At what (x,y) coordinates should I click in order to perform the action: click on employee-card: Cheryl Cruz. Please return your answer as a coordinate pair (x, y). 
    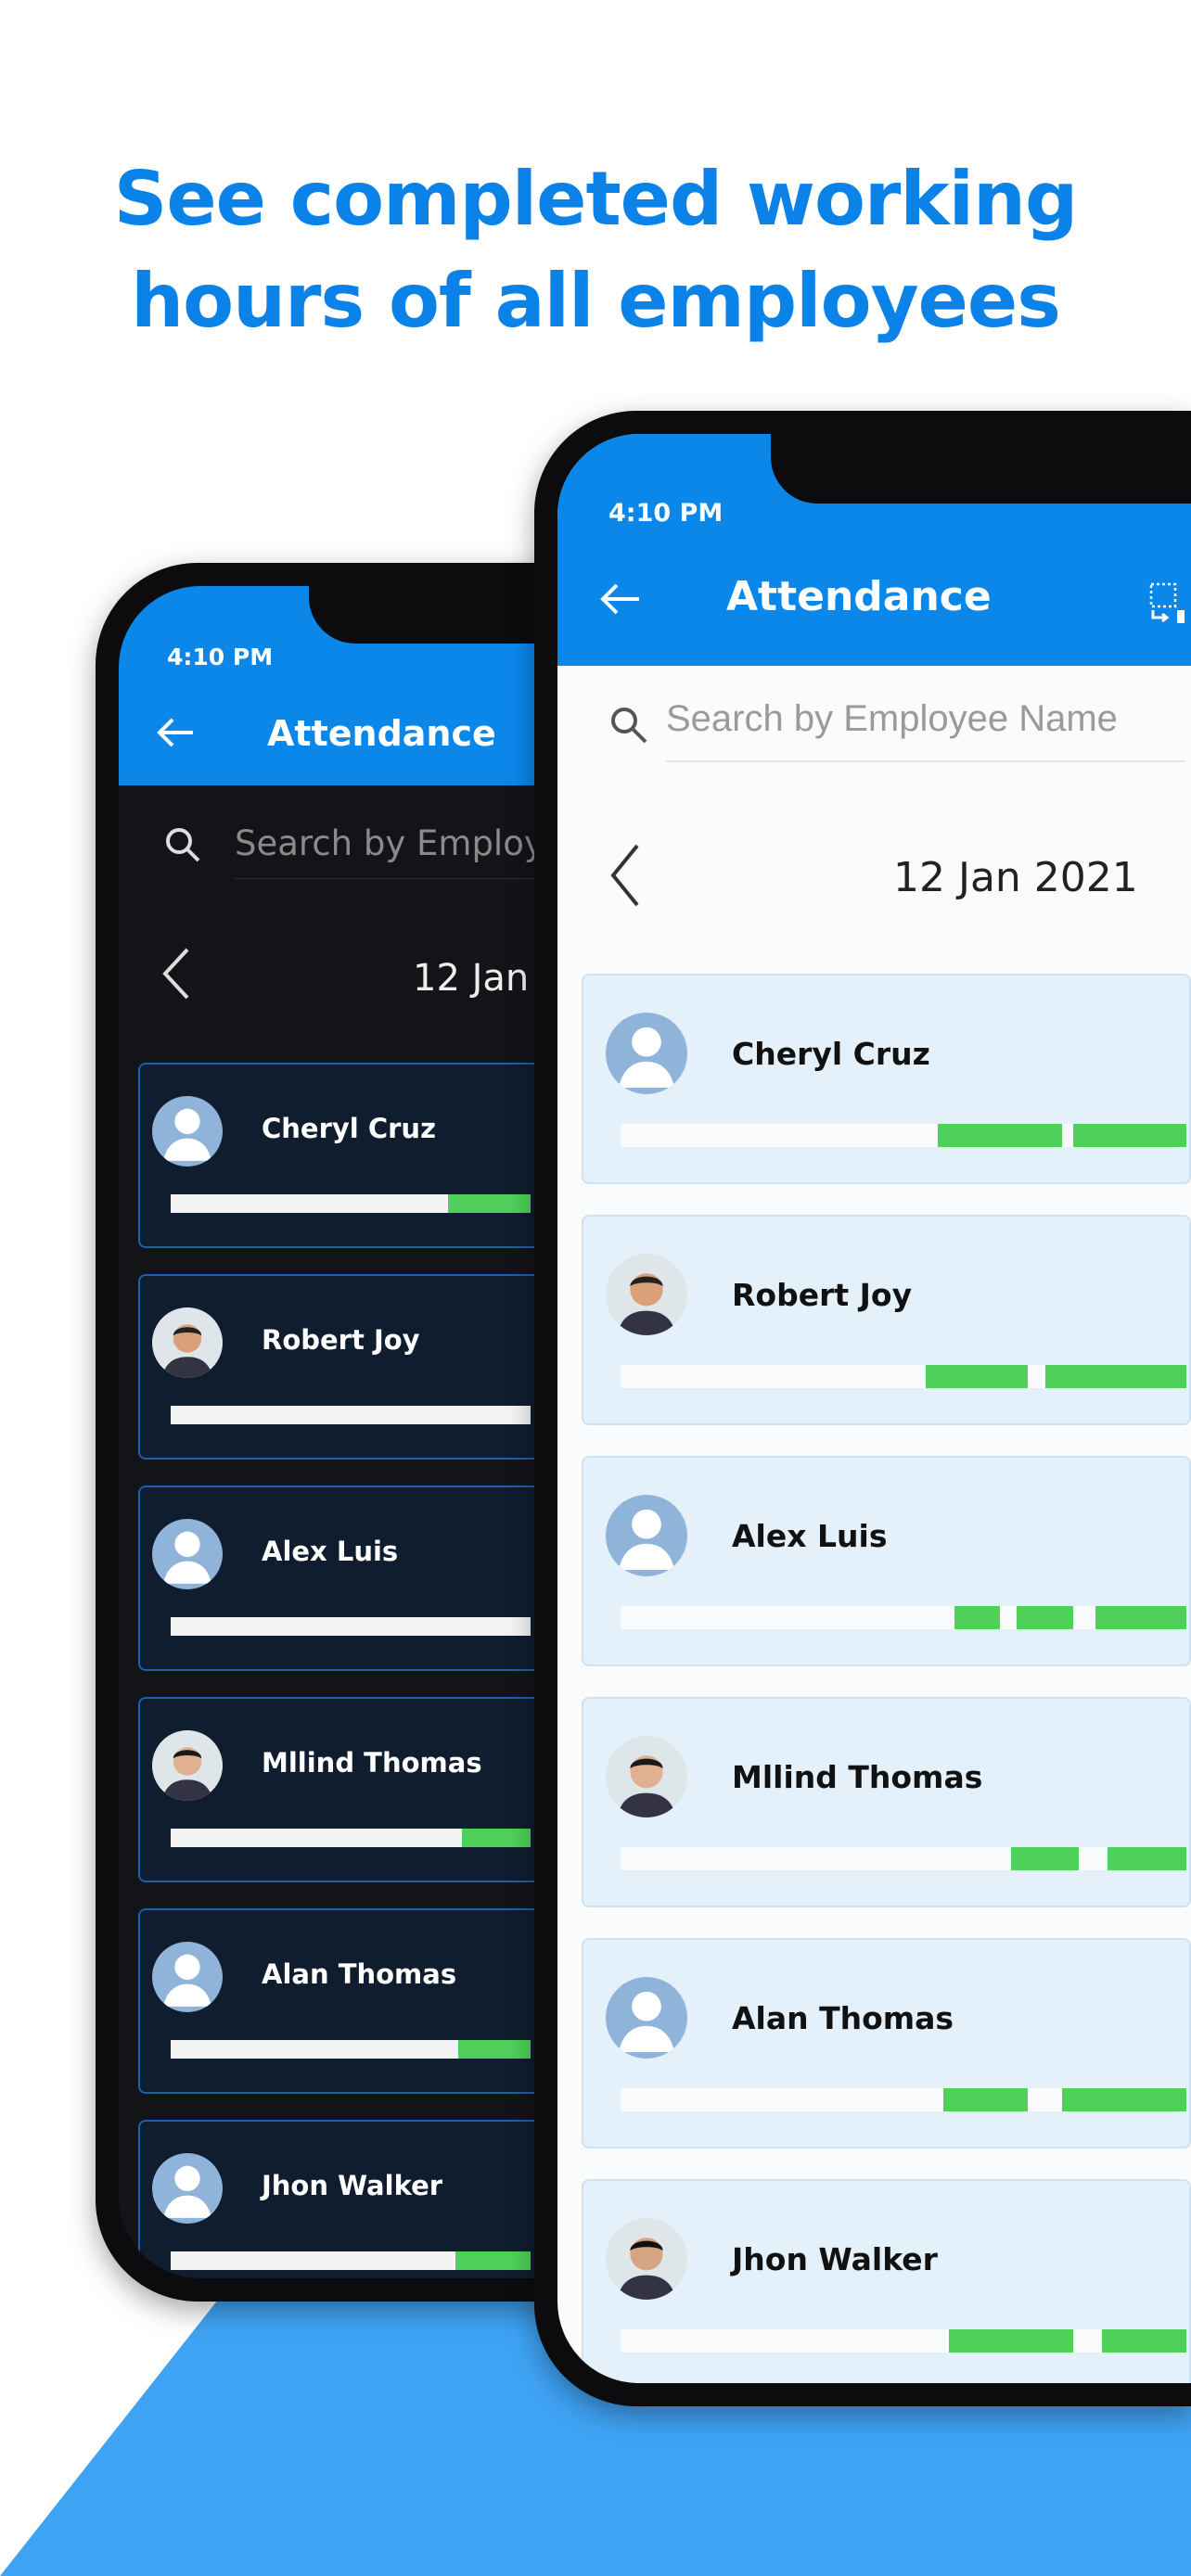
    Looking at the image, I should click on (886, 1079).